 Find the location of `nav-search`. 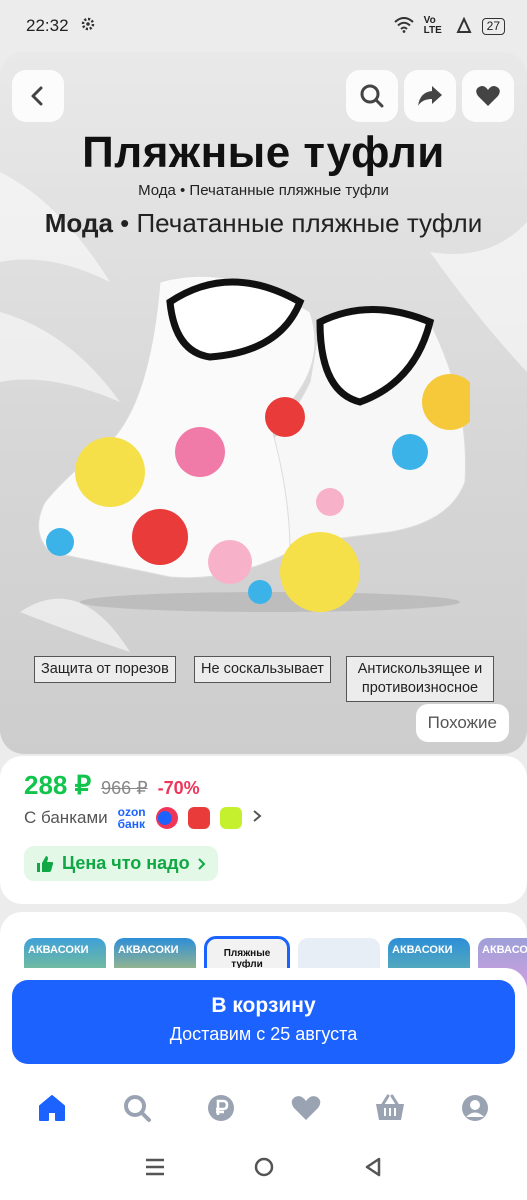

nav-search is located at coordinates (137, 1108).